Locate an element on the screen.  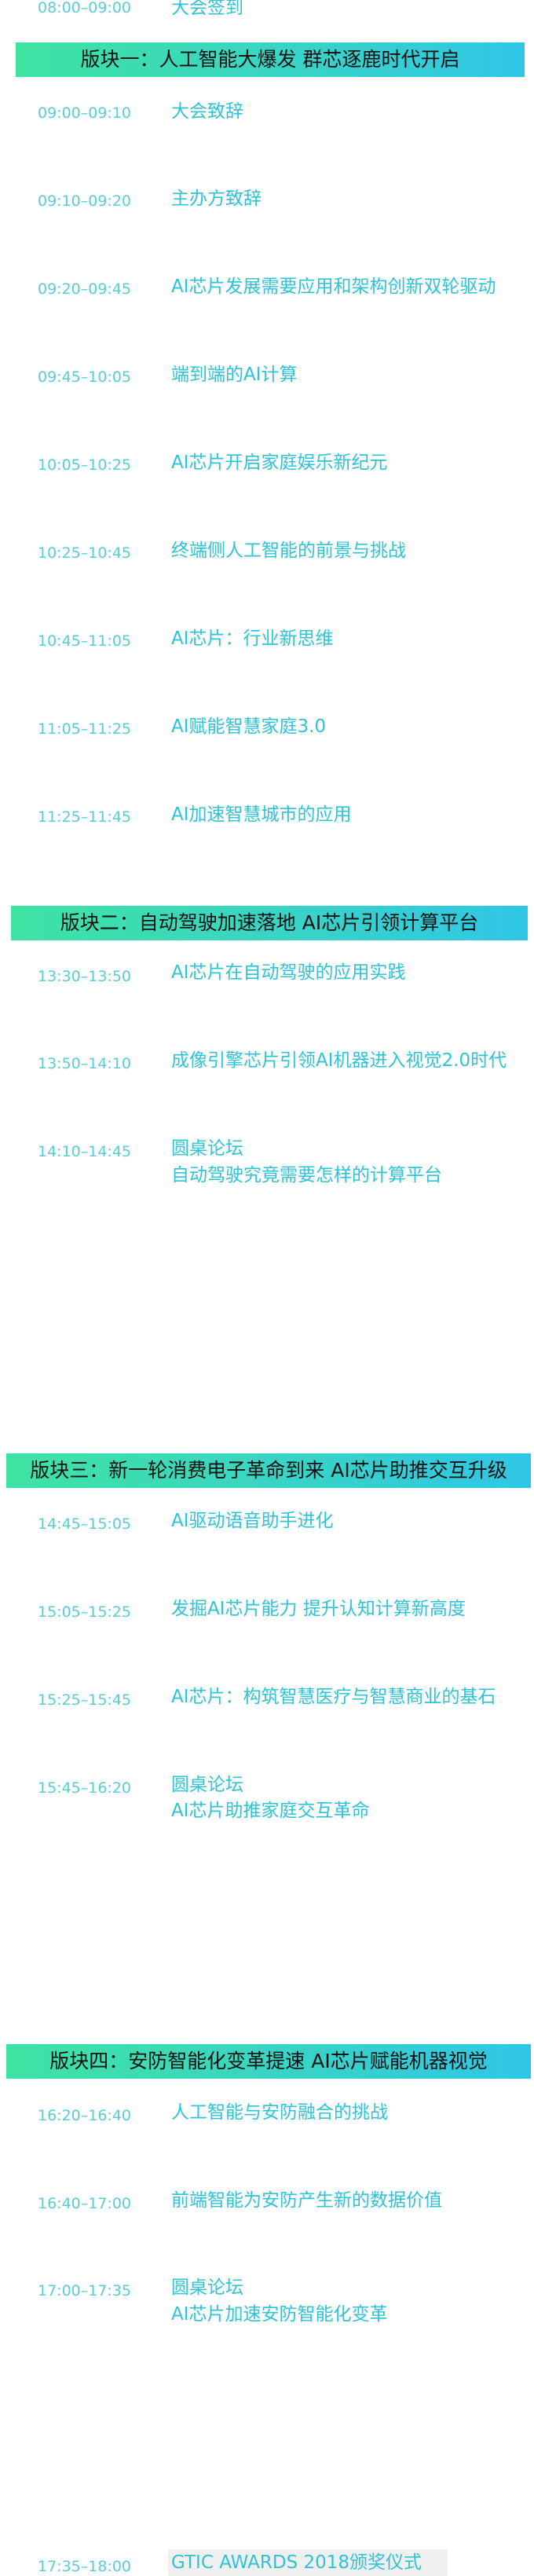
agenda-time: 14:10–14:45 is located at coordinates (85, 1151).